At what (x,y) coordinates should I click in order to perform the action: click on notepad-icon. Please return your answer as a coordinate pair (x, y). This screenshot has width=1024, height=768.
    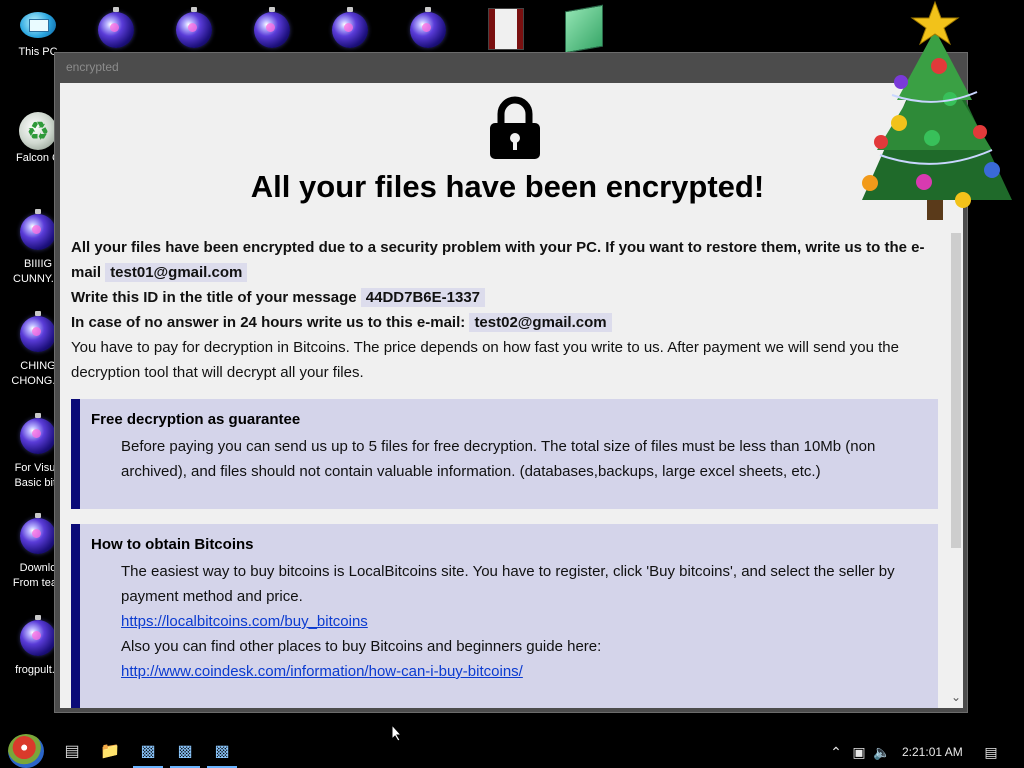
    Looking at the image, I should click on (584, 29).